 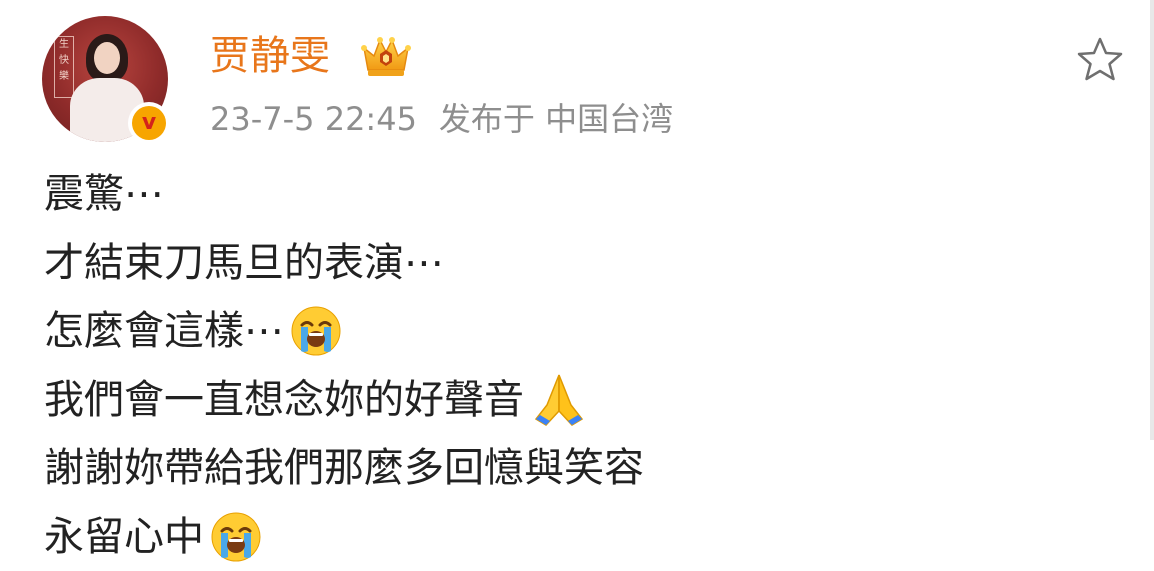 I want to click on content-line: 怎麼會這樣⋯, so click(x=584, y=331).